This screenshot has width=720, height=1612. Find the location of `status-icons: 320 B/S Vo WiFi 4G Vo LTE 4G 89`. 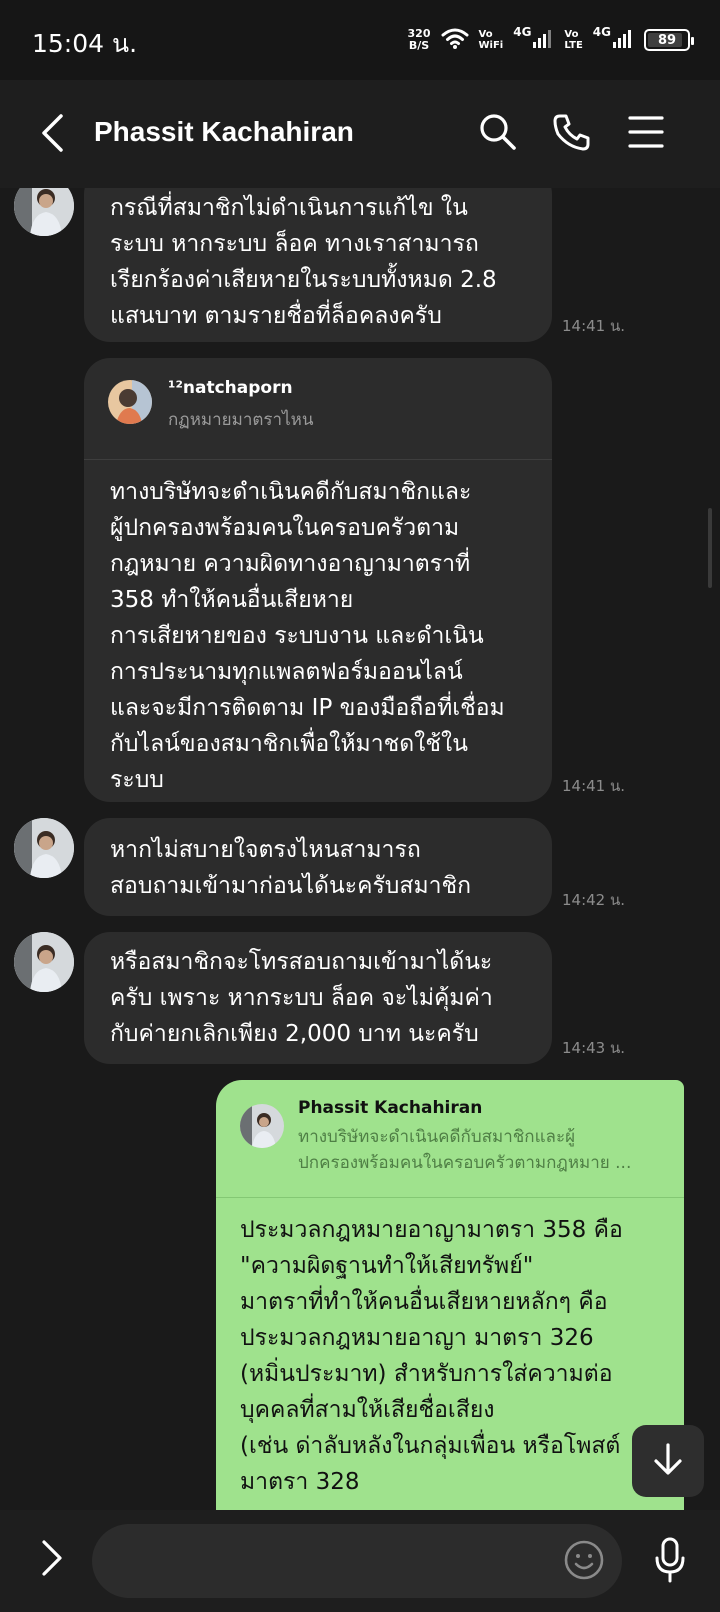

status-icons: 320 B/S Vo WiFi 4G Vo LTE 4G 89 is located at coordinates (551, 40).